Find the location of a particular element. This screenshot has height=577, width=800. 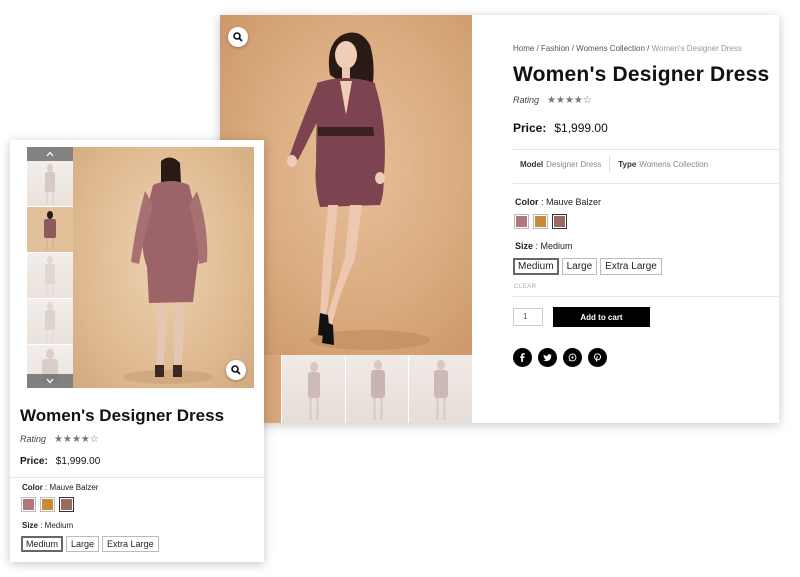

whatsapp-icon is located at coordinates (572, 357).